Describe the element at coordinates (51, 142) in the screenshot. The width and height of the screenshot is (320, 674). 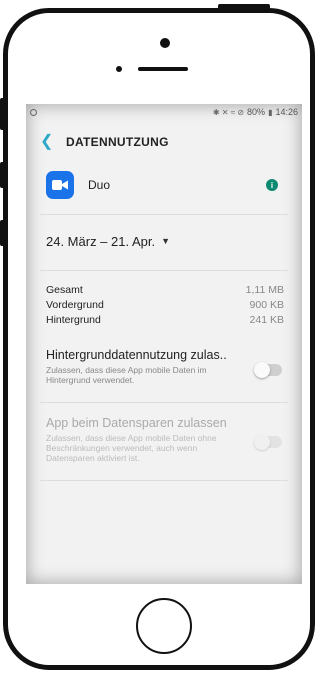
I see `arrow-left-icon: ❮` at that location.